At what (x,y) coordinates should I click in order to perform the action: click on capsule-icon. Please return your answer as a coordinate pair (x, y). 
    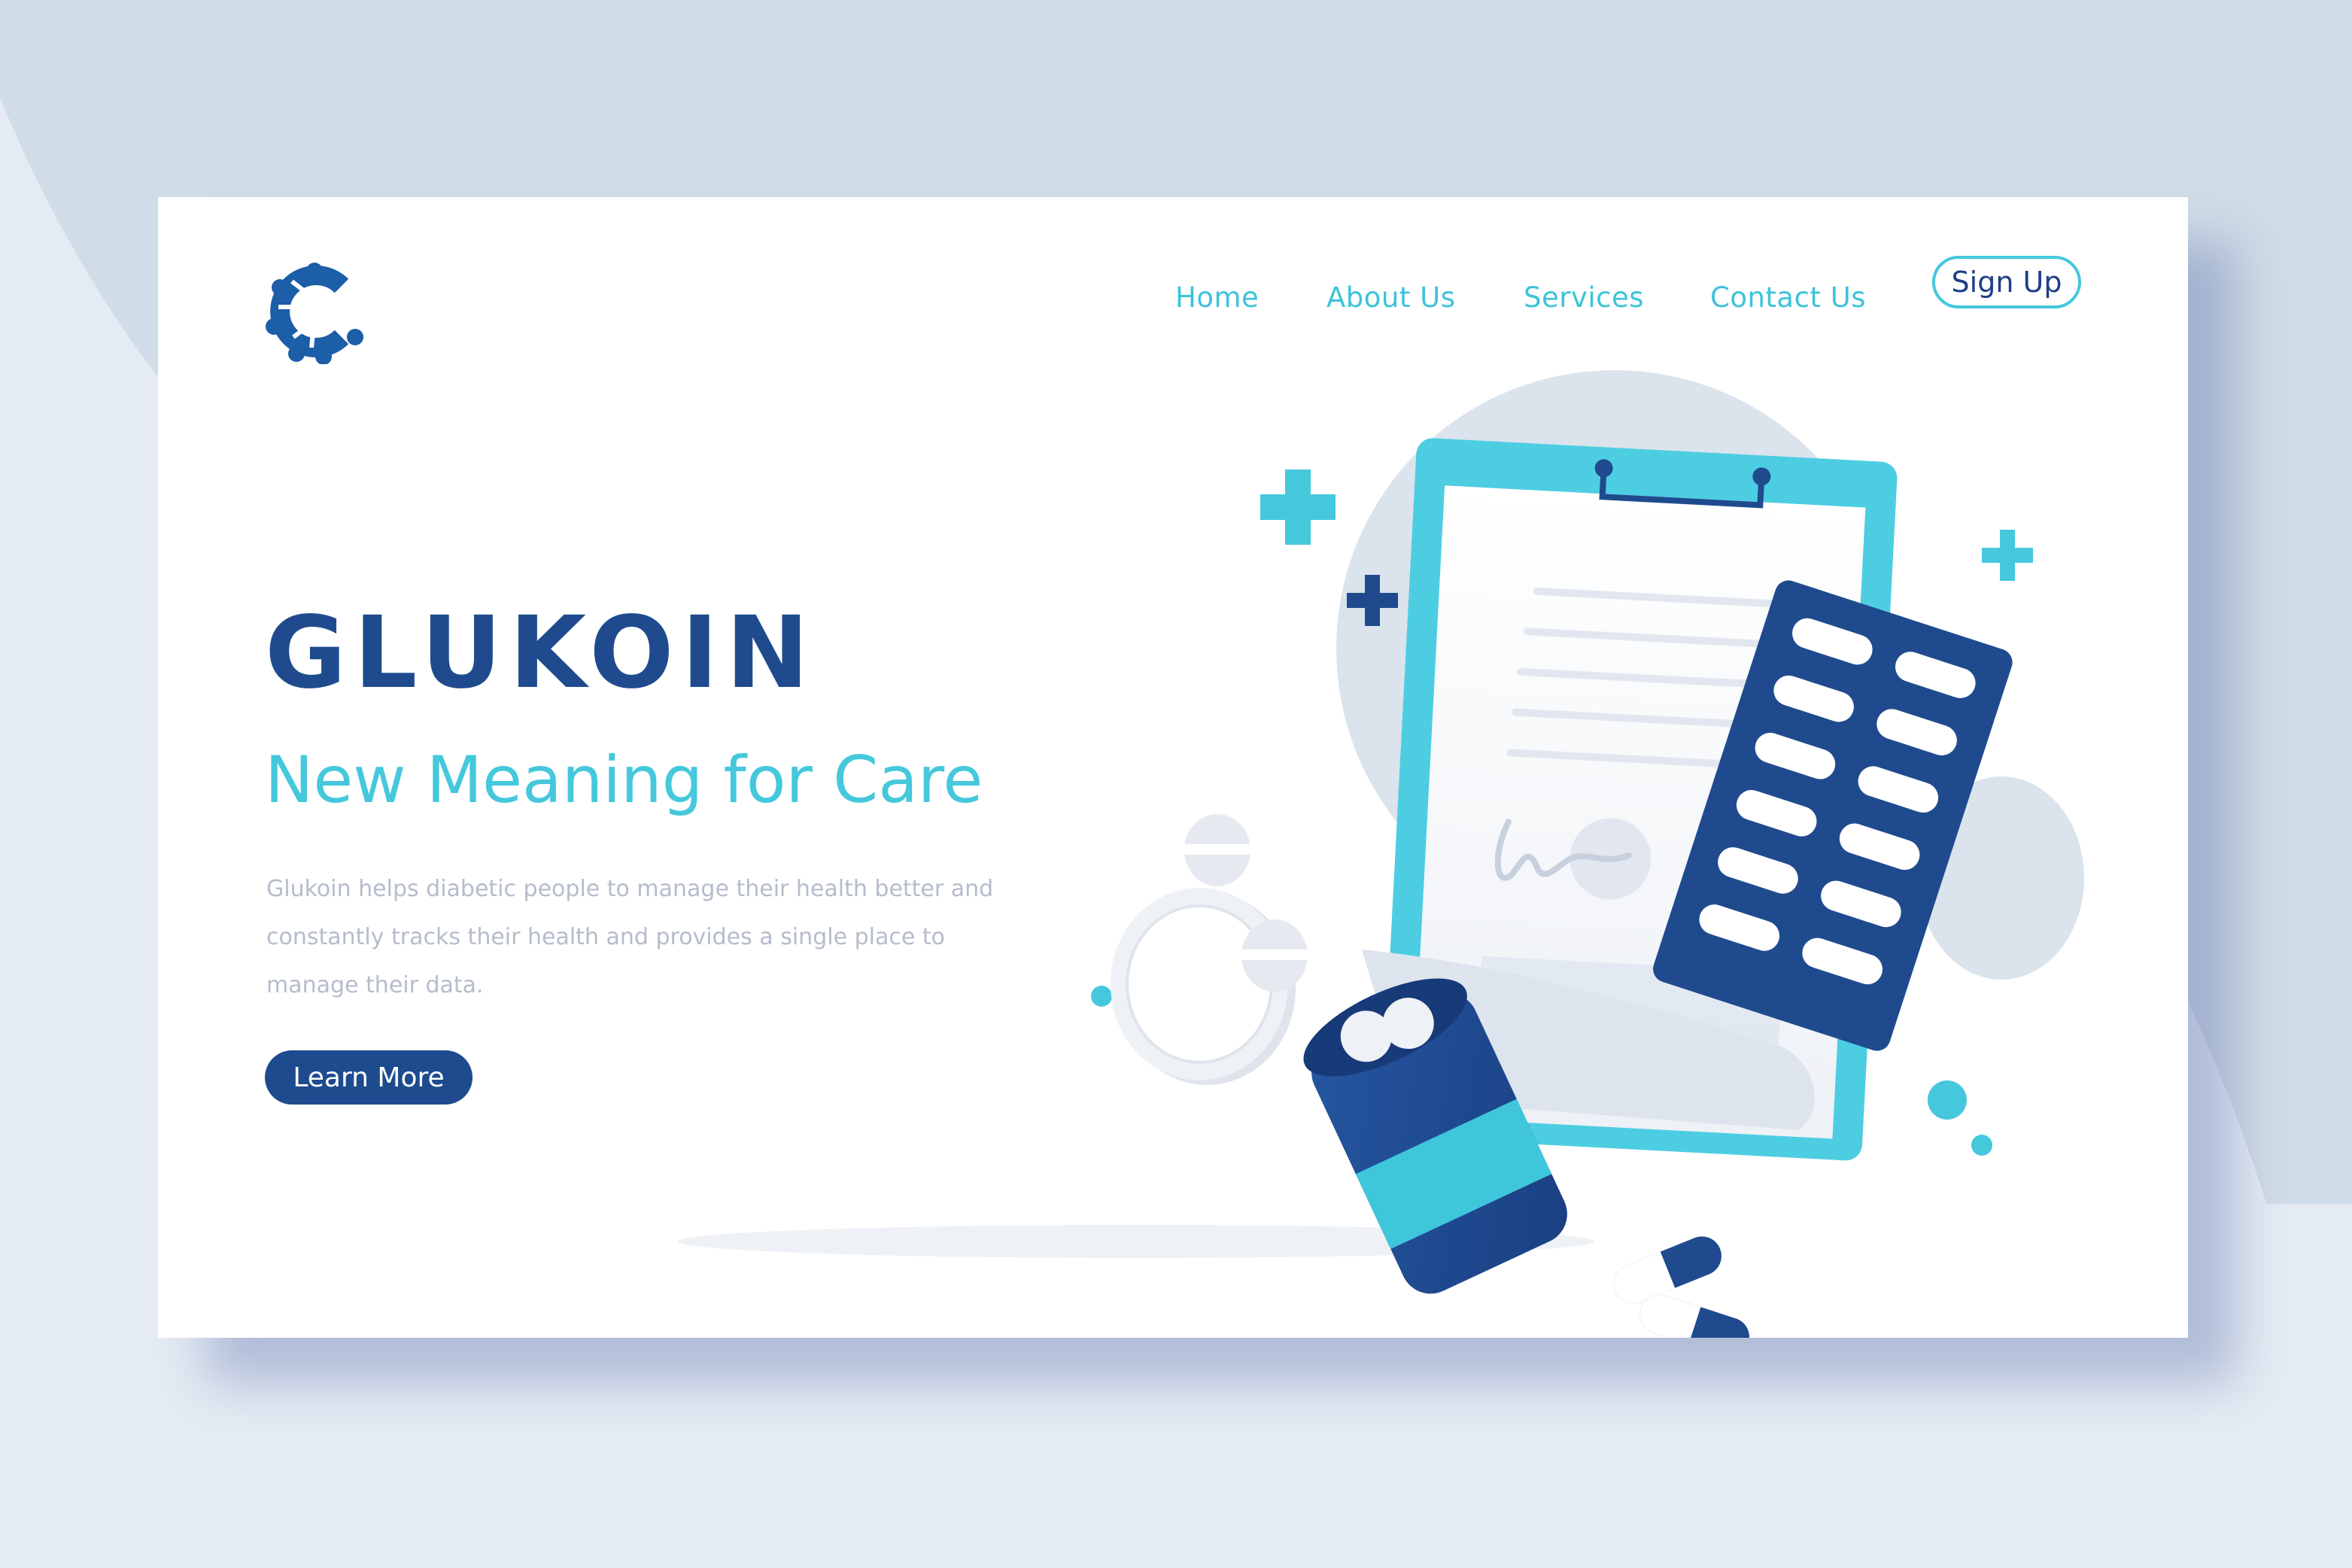
    Looking at the image, I should click on (1694, 1316).